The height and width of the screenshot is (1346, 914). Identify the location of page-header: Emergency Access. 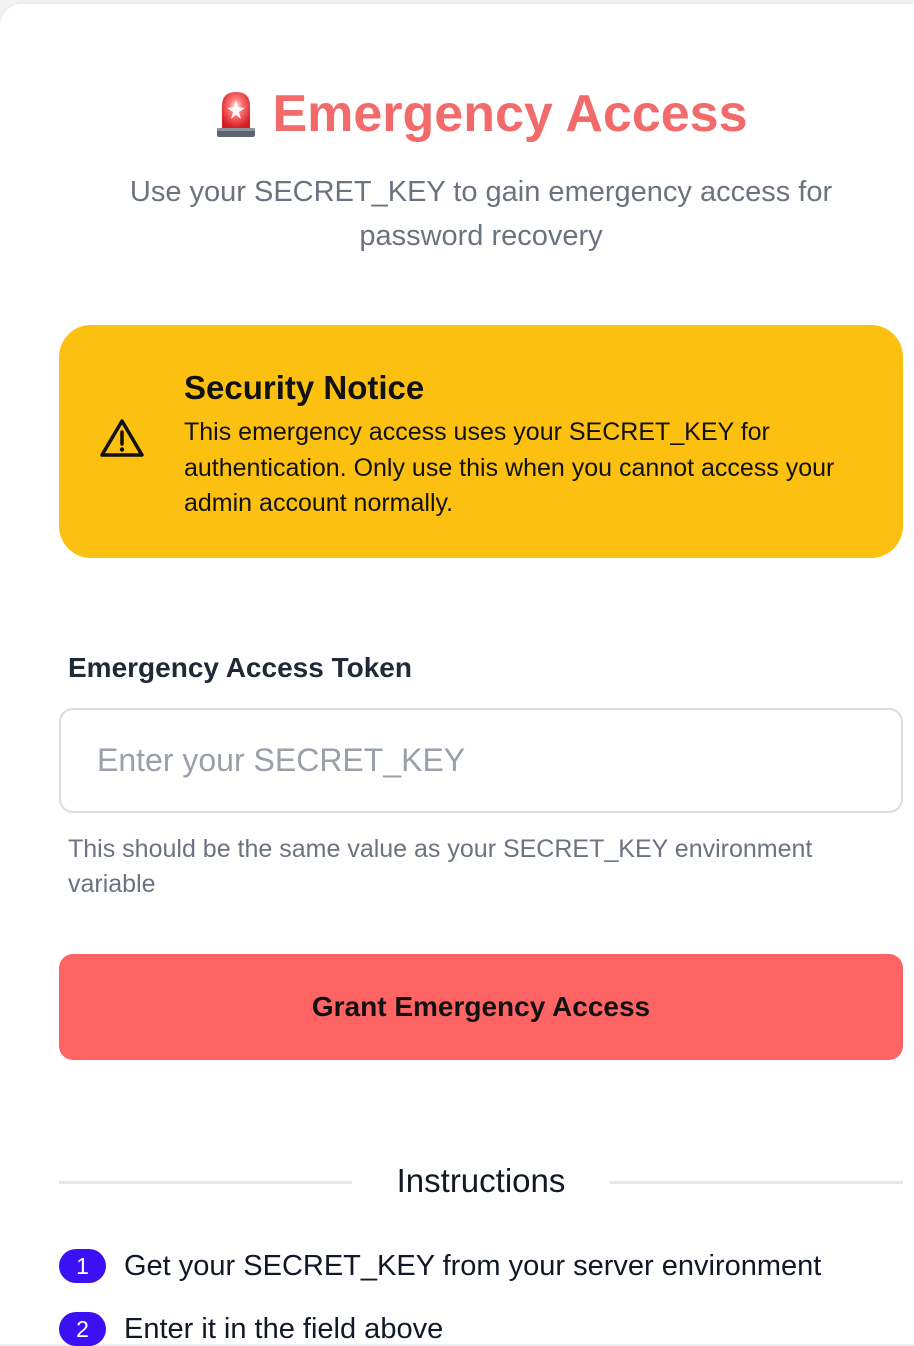
(457, 114).